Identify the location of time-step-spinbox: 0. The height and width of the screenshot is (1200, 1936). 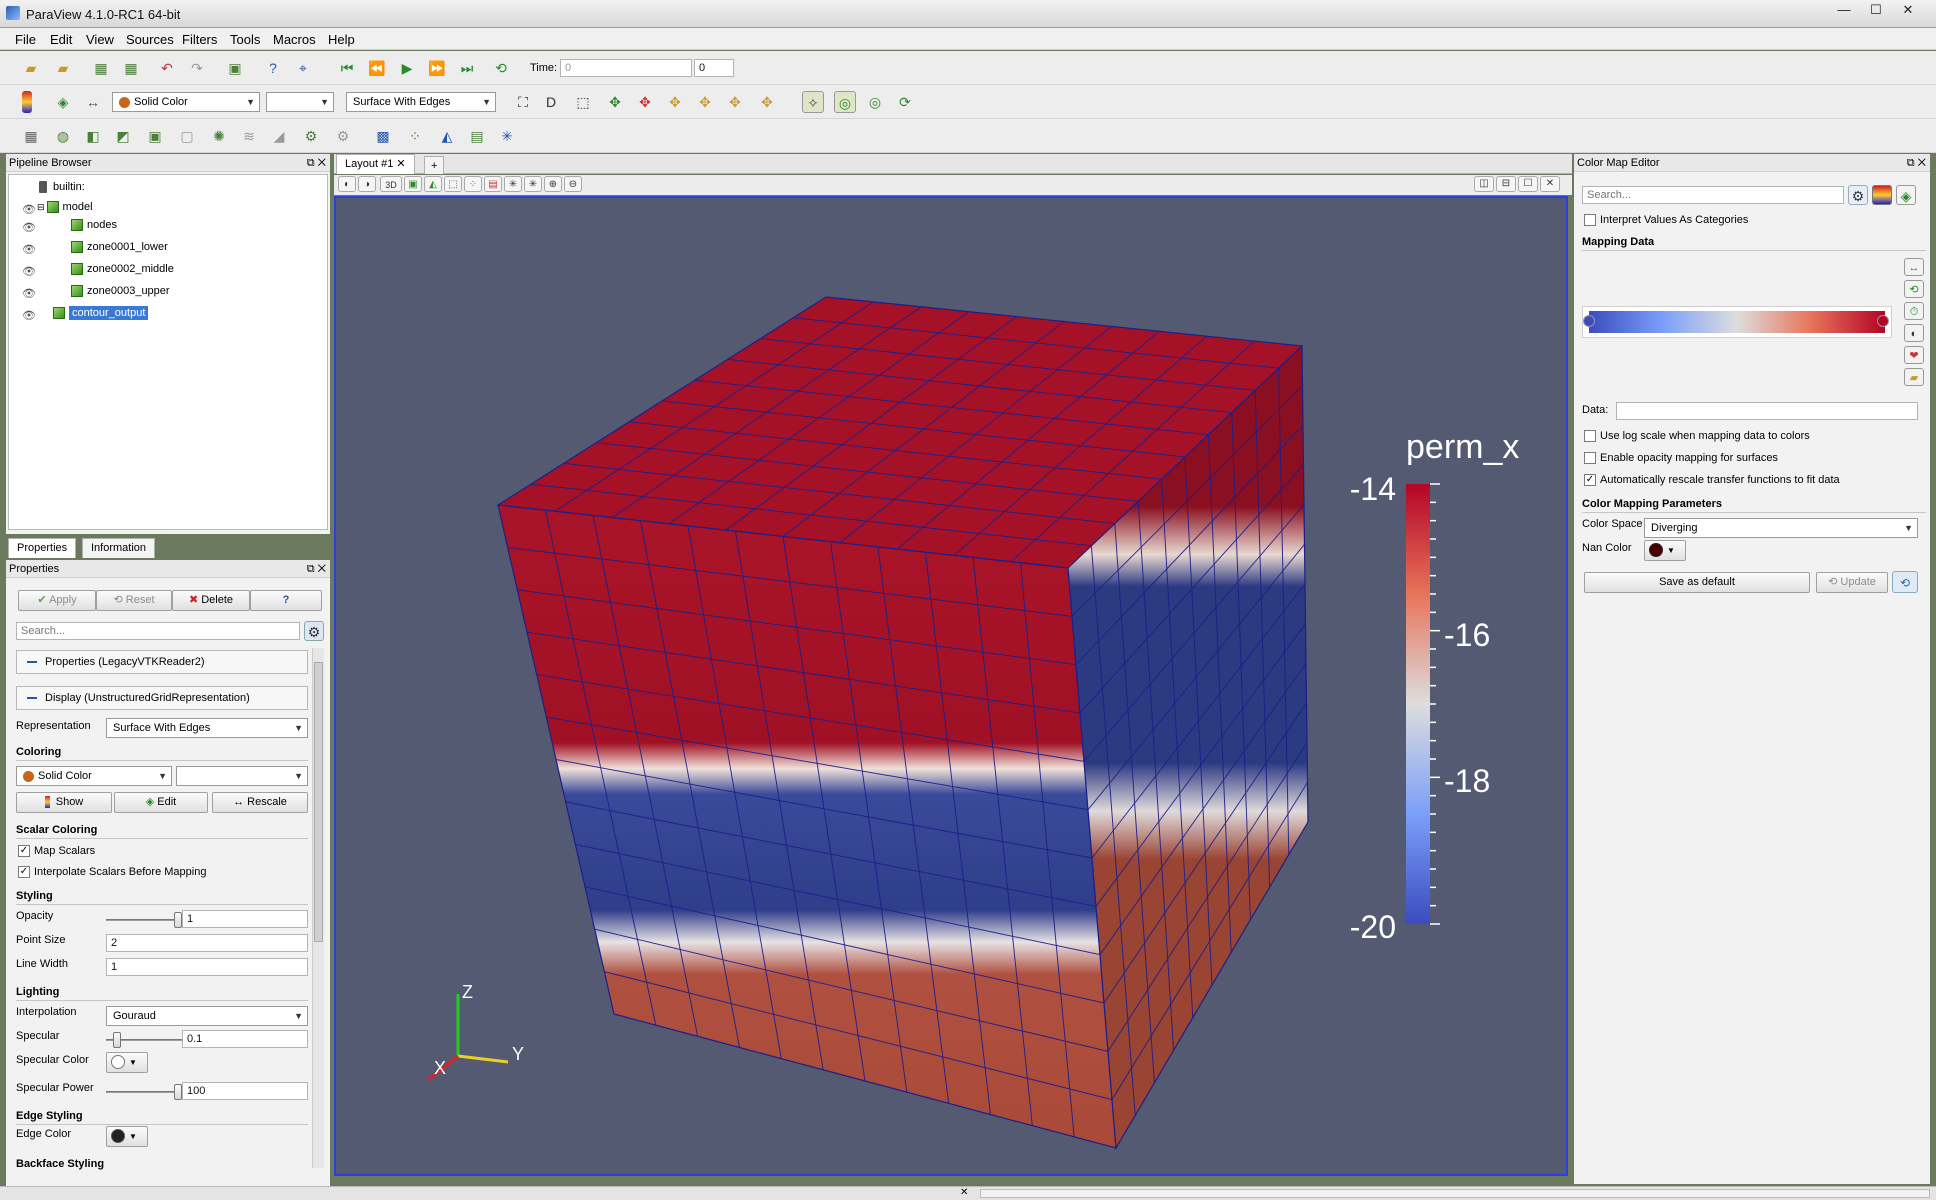
(714, 68).